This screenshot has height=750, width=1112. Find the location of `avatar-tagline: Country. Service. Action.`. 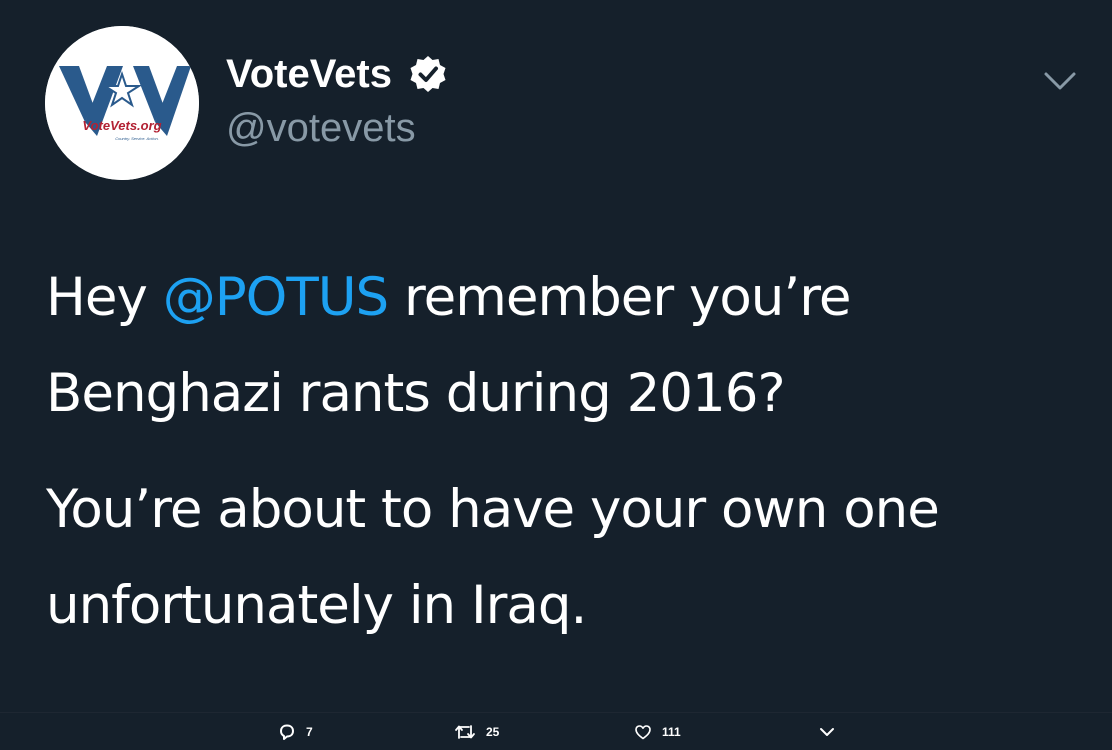

avatar-tagline: Country. Service. Action. is located at coordinates (137, 138).